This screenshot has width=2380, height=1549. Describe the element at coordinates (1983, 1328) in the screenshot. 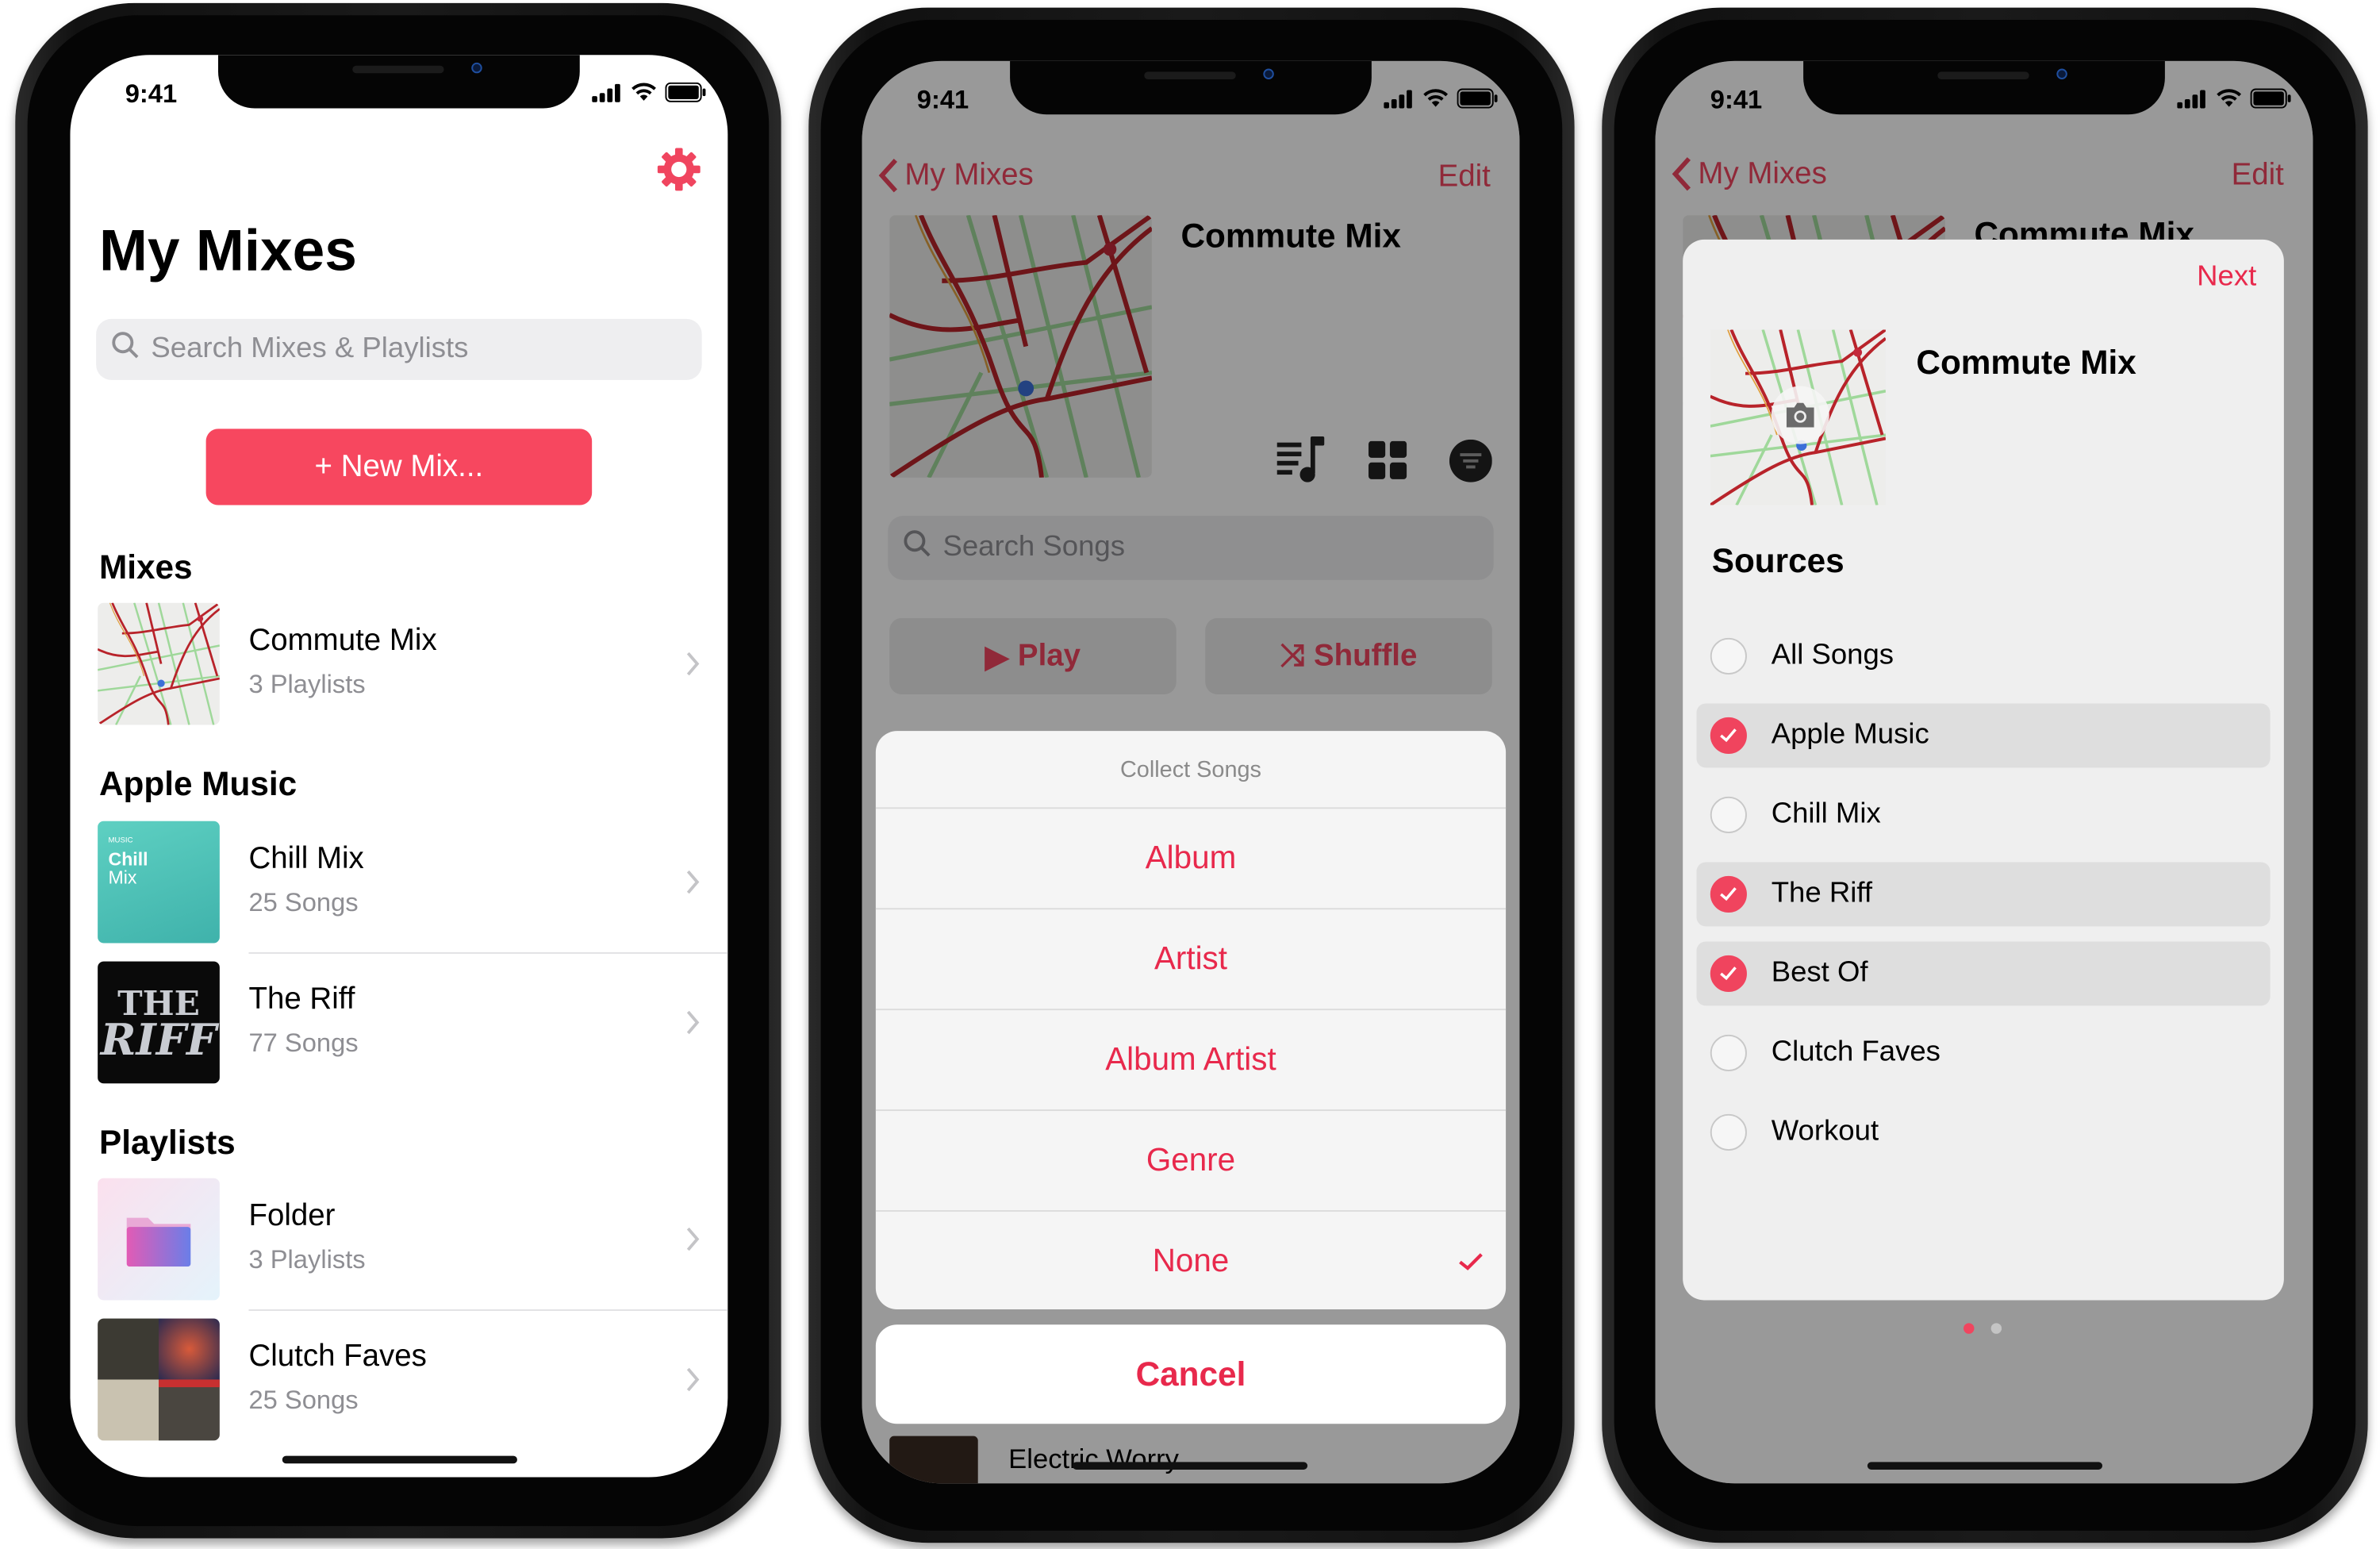

I see `page-indicator` at that location.